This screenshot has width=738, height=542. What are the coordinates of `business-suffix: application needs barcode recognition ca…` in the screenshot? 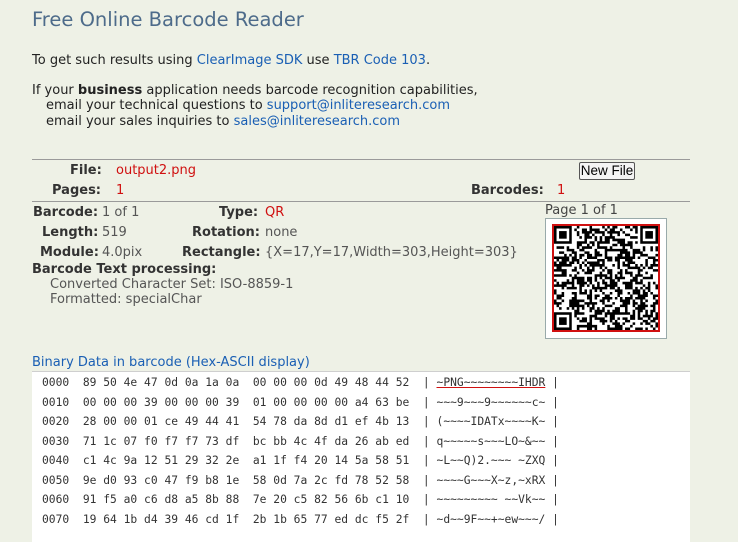 It's located at (310, 90).